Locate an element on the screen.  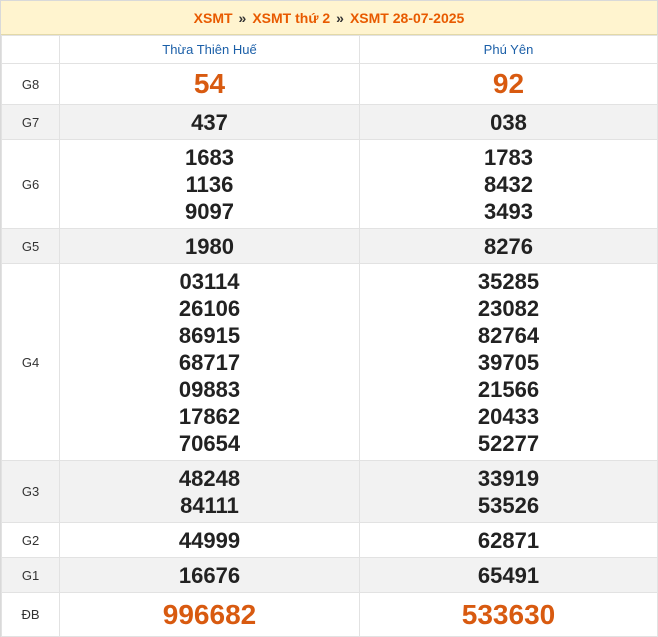
breadcrumb: XSMT » XSMT thứ 2 » XSMT 28-07-2025 is located at coordinates (329, 18).